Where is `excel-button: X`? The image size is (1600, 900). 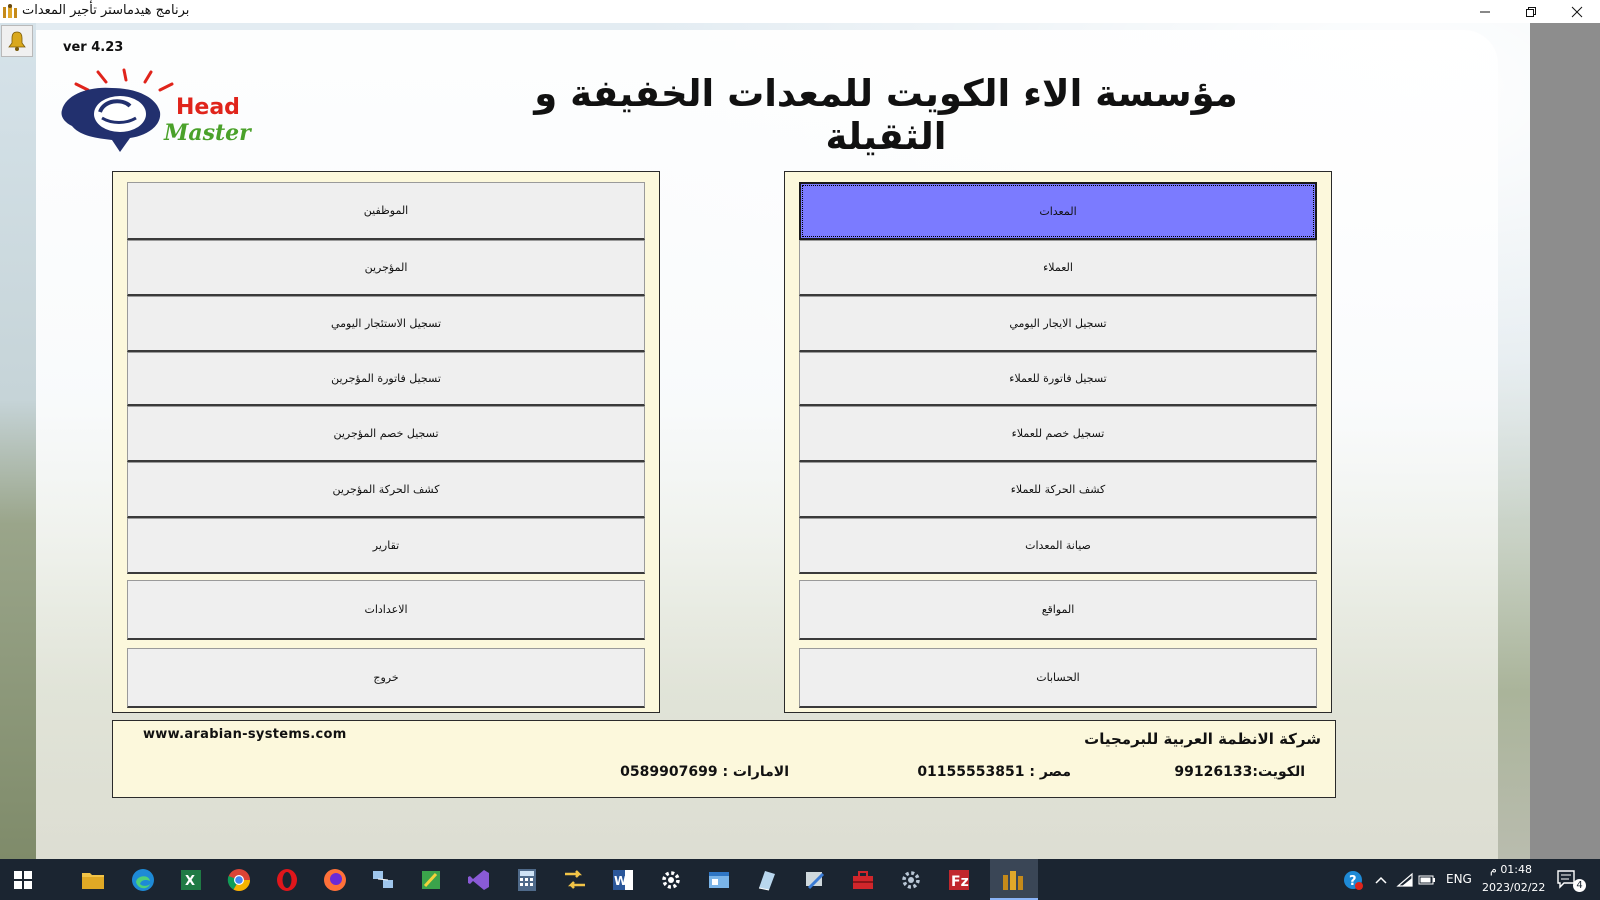
excel-button: X is located at coordinates (191, 880).